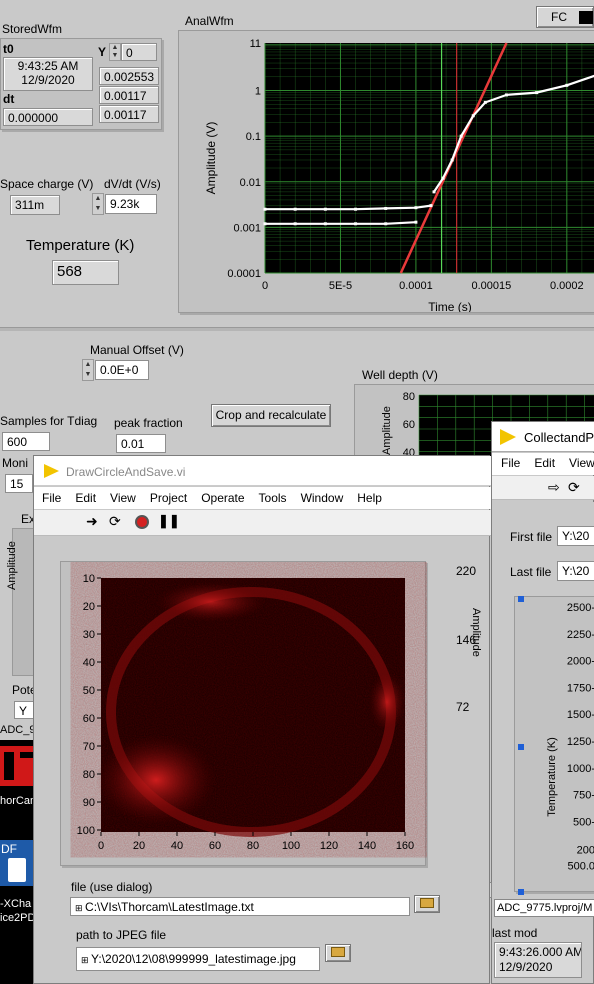  What do you see at coordinates (139, 846) in the screenshot?
I see `x-tick-label: 20` at bounding box center [139, 846].